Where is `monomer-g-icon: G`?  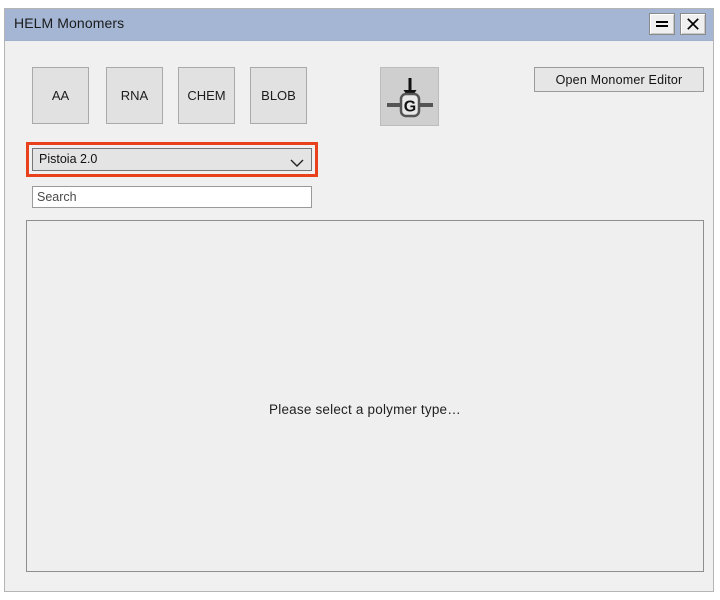 monomer-g-icon: G is located at coordinates (409, 97).